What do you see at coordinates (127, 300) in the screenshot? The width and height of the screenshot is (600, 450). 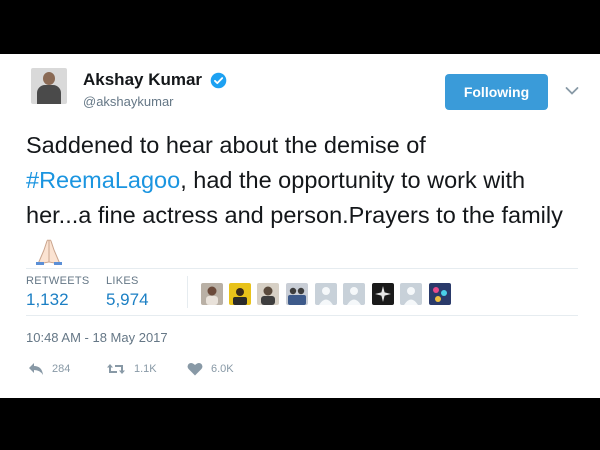 I see `likes-count: 5,974` at bounding box center [127, 300].